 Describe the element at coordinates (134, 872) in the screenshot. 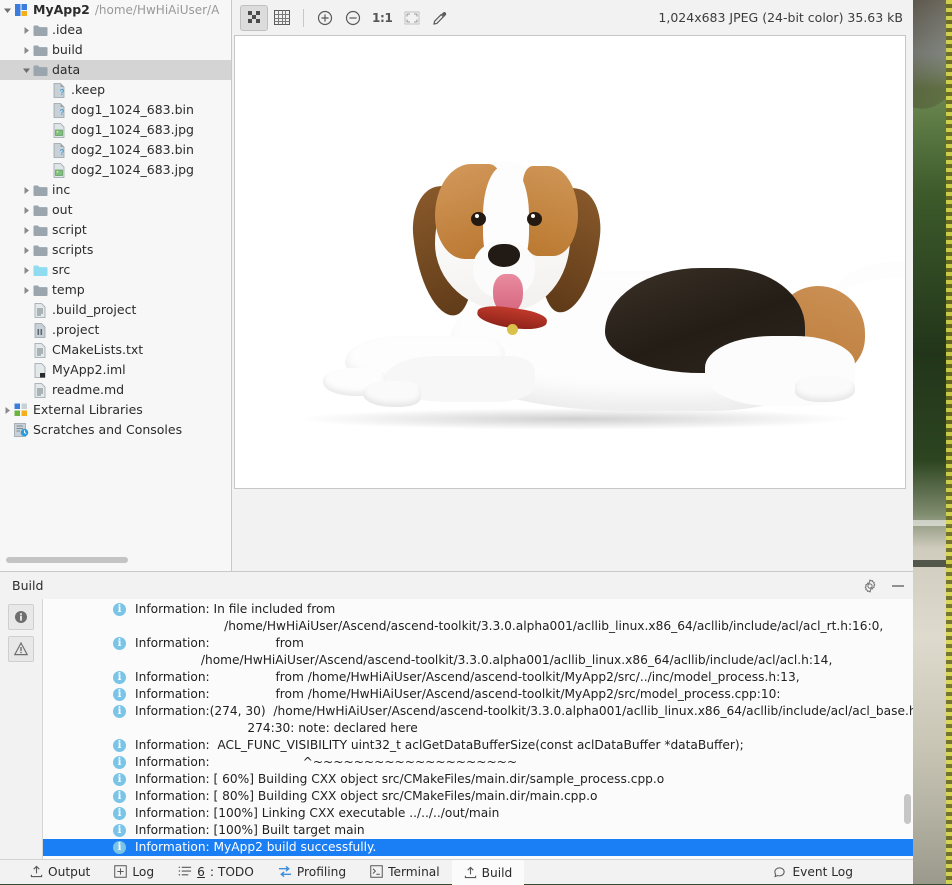

I see `status-tab-log: Log` at that location.